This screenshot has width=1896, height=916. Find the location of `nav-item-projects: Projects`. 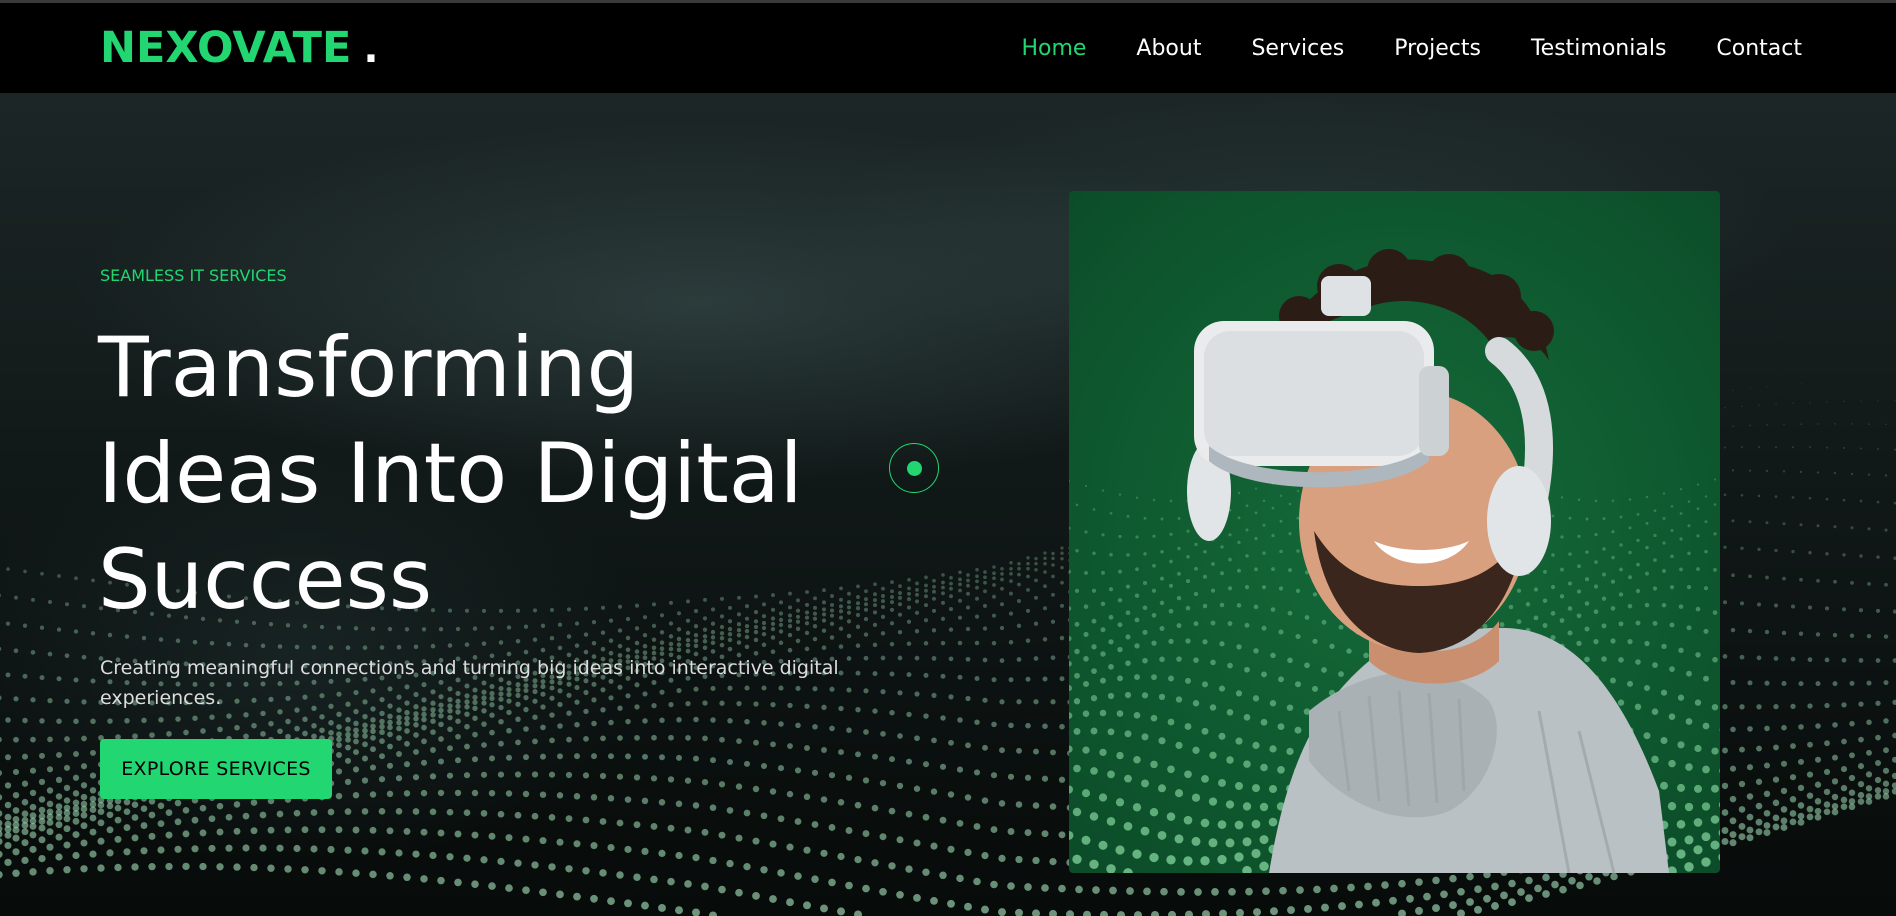

nav-item-projects: Projects is located at coordinates (1437, 48).